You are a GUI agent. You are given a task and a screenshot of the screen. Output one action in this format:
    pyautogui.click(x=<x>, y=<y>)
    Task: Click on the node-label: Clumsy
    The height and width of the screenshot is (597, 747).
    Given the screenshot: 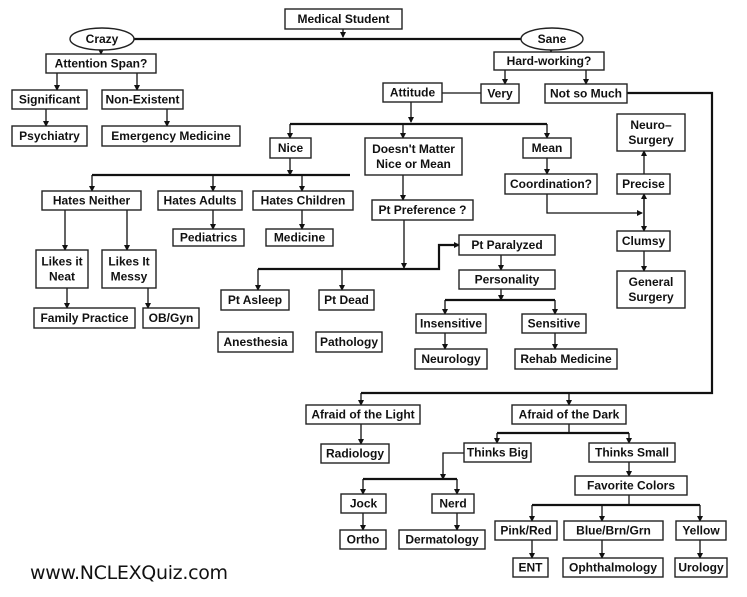 What is the action you would take?
    pyautogui.click(x=644, y=241)
    